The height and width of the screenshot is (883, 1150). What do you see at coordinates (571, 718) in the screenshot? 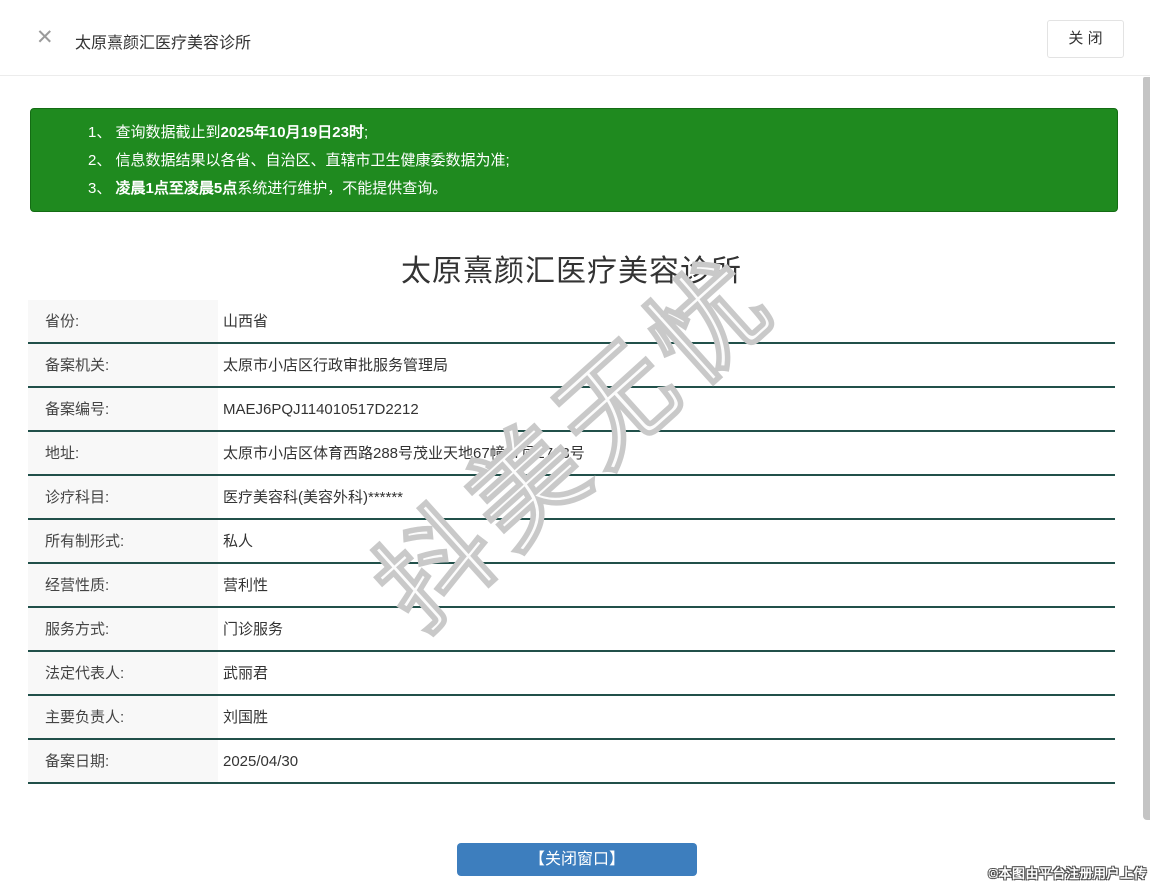
I see `table-row-main-person-in-charge: 主要负责人: 刘国胜` at bounding box center [571, 718].